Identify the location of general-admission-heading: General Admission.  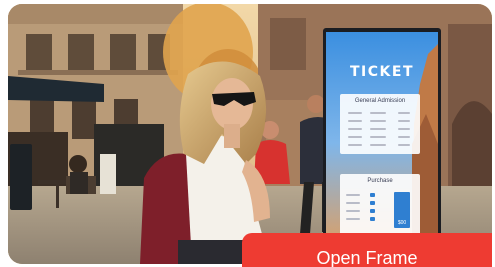
(380, 101).